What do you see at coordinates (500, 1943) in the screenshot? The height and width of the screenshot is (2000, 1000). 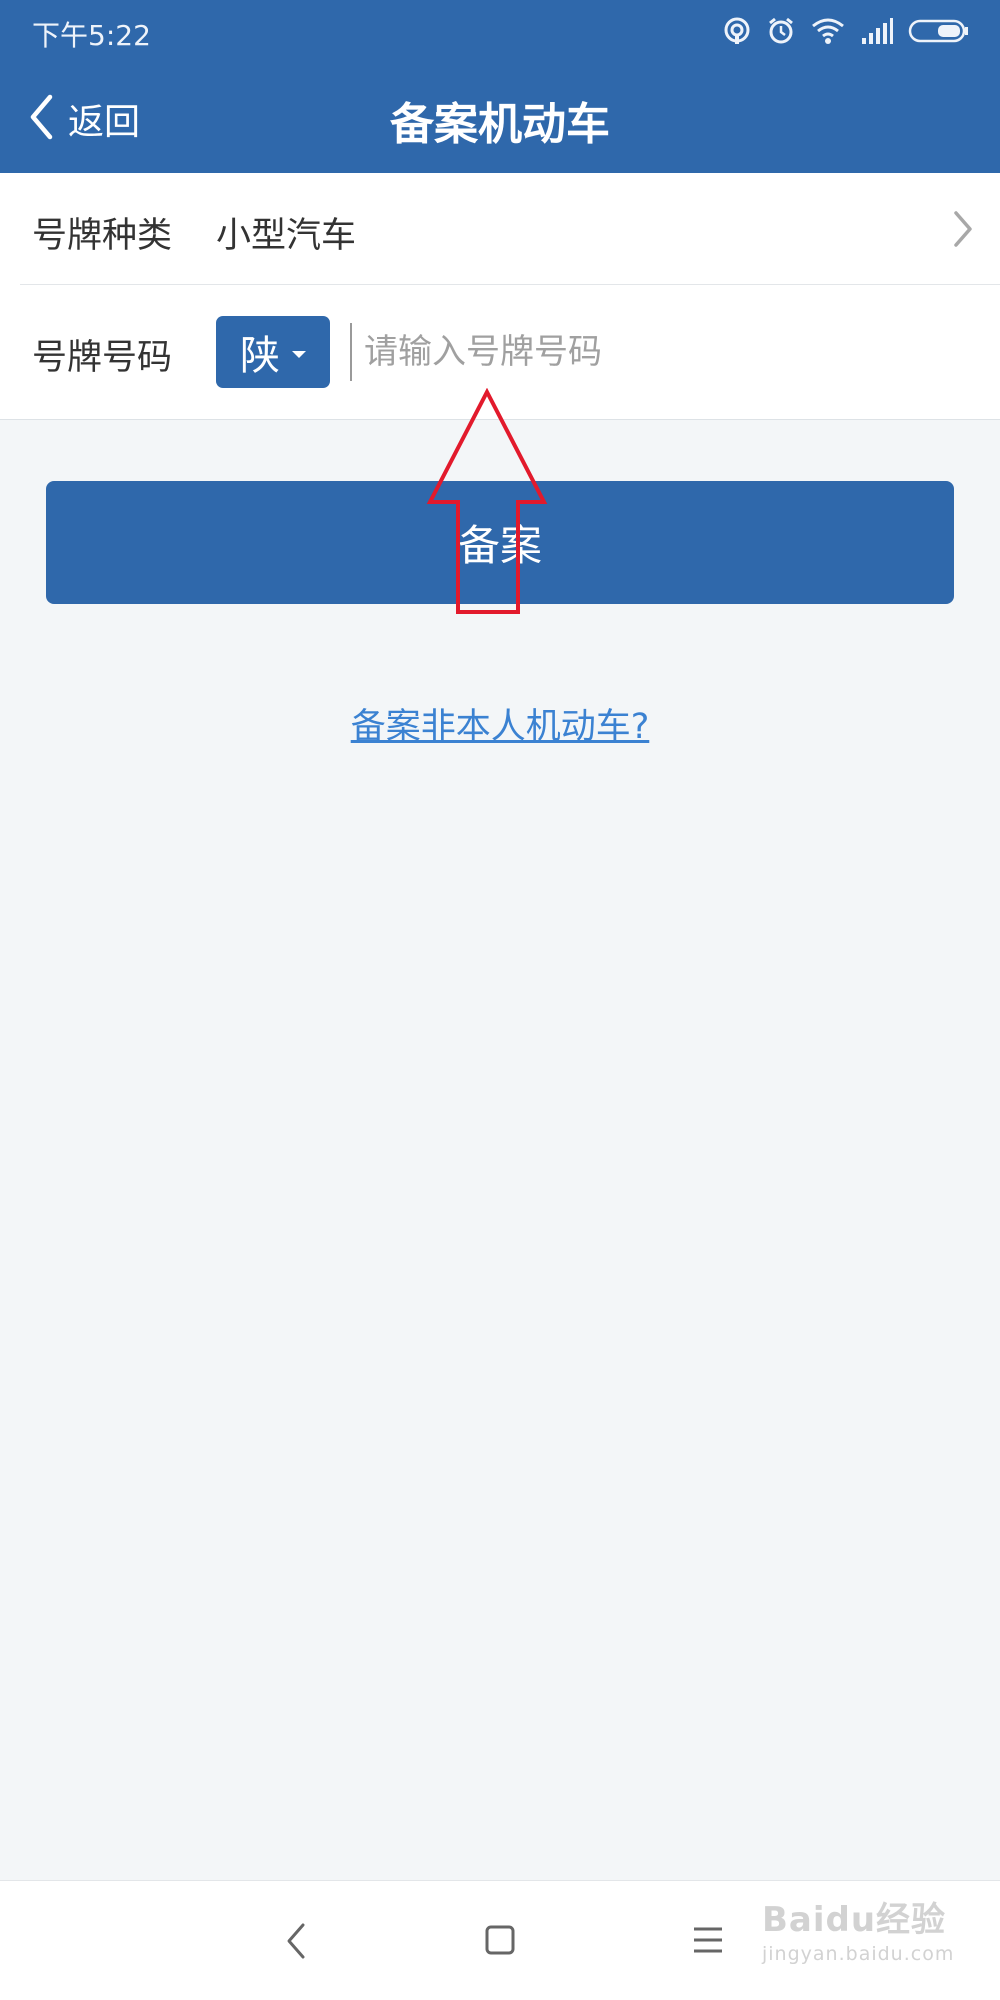 I see `nav-home-icon` at bounding box center [500, 1943].